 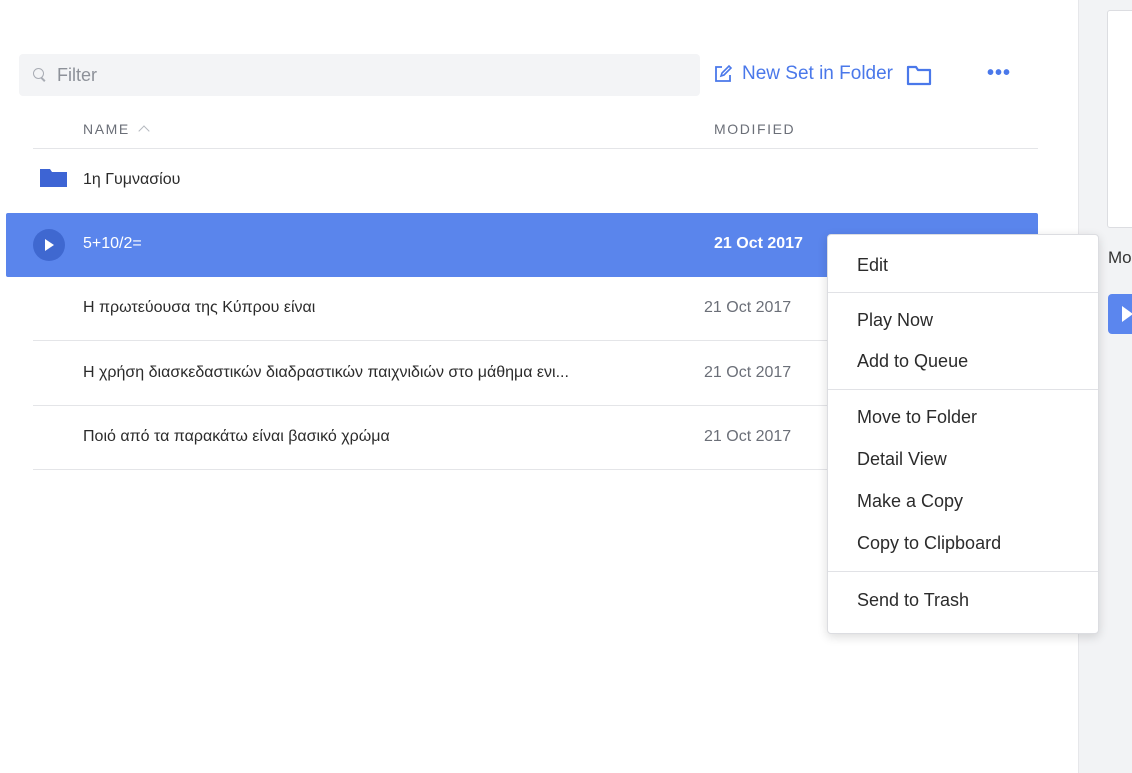 What do you see at coordinates (112, 243) in the screenshot?
I see `set-name: 5+10/2=` at bounding box center [112, 243].